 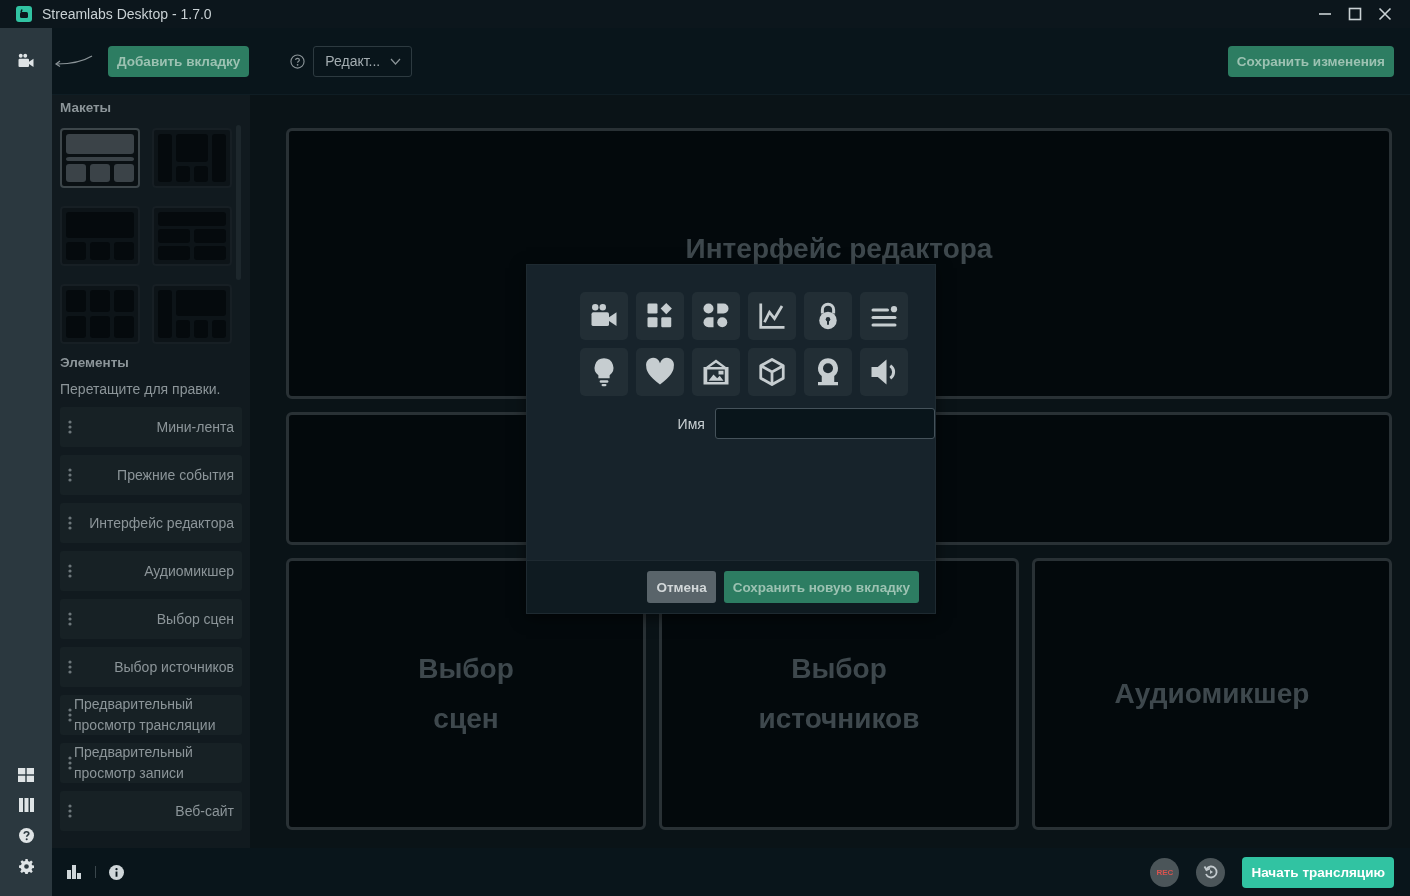 I want to click on cancel-button: Отмена, so click(x=681, y=587).